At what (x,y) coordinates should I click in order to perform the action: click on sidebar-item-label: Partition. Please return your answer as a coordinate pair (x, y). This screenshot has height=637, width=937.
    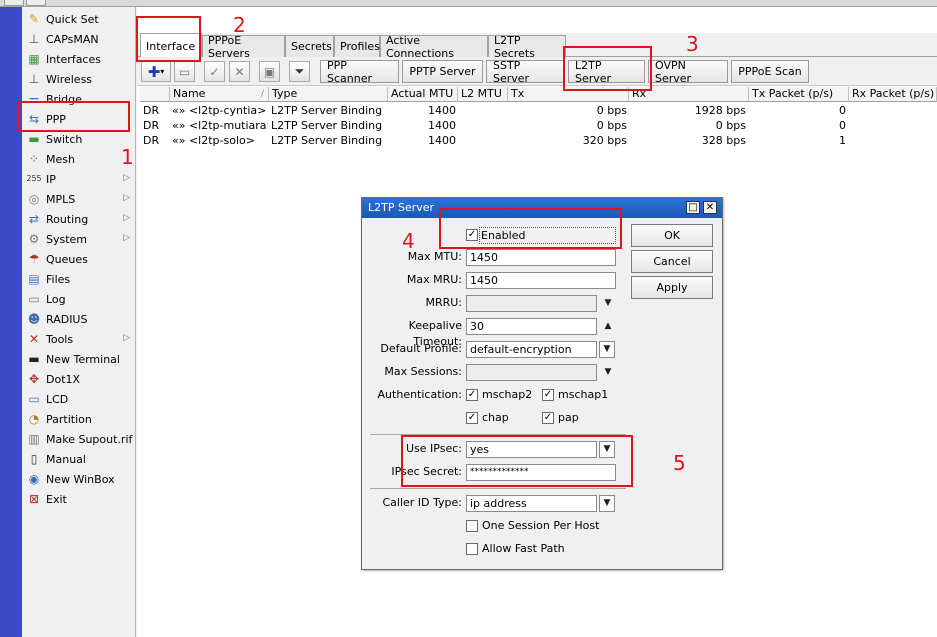
    Looking at the image, I should click on (69, 419).